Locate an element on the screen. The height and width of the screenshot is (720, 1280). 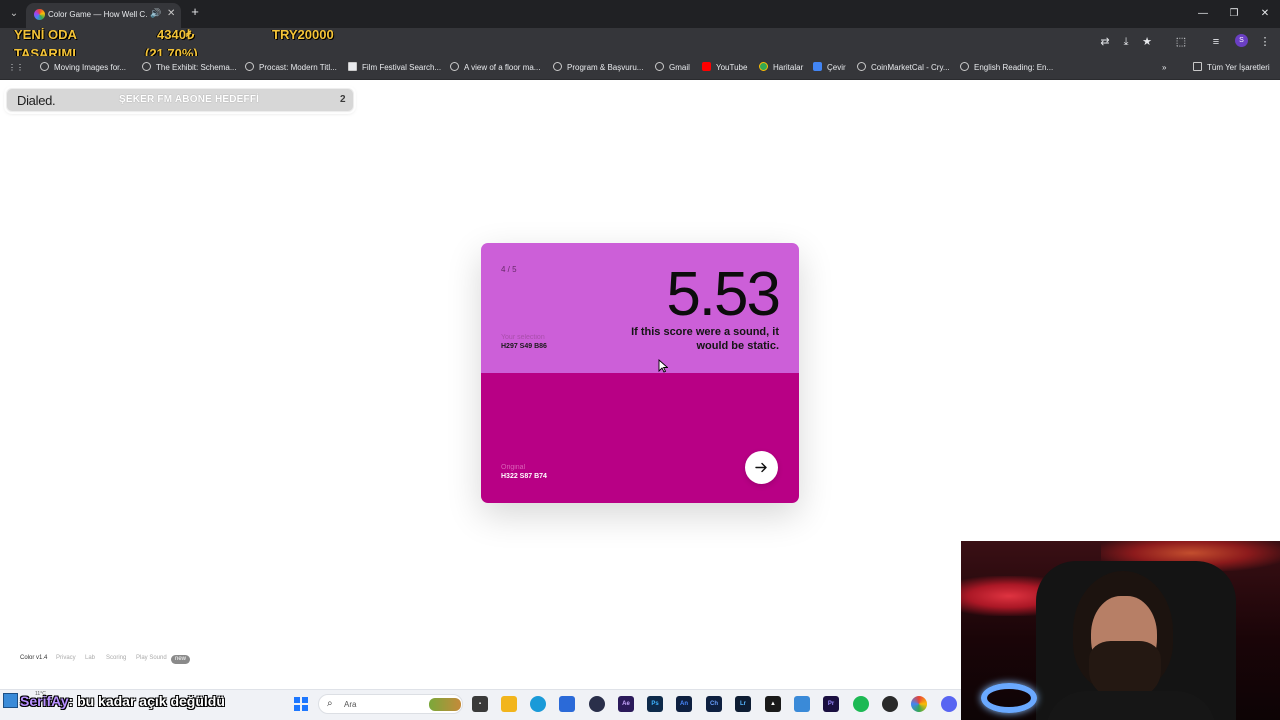
windows-start-icon is located at coordinates (301, 704).